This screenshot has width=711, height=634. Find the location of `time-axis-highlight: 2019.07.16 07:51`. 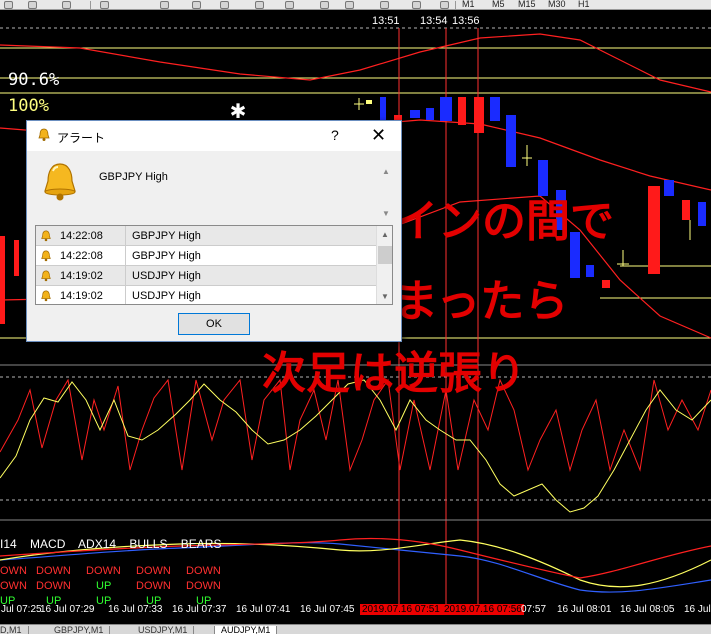

time-axis-highlight: 2019.07.16 07:51 is located at coordinates (401, 609).